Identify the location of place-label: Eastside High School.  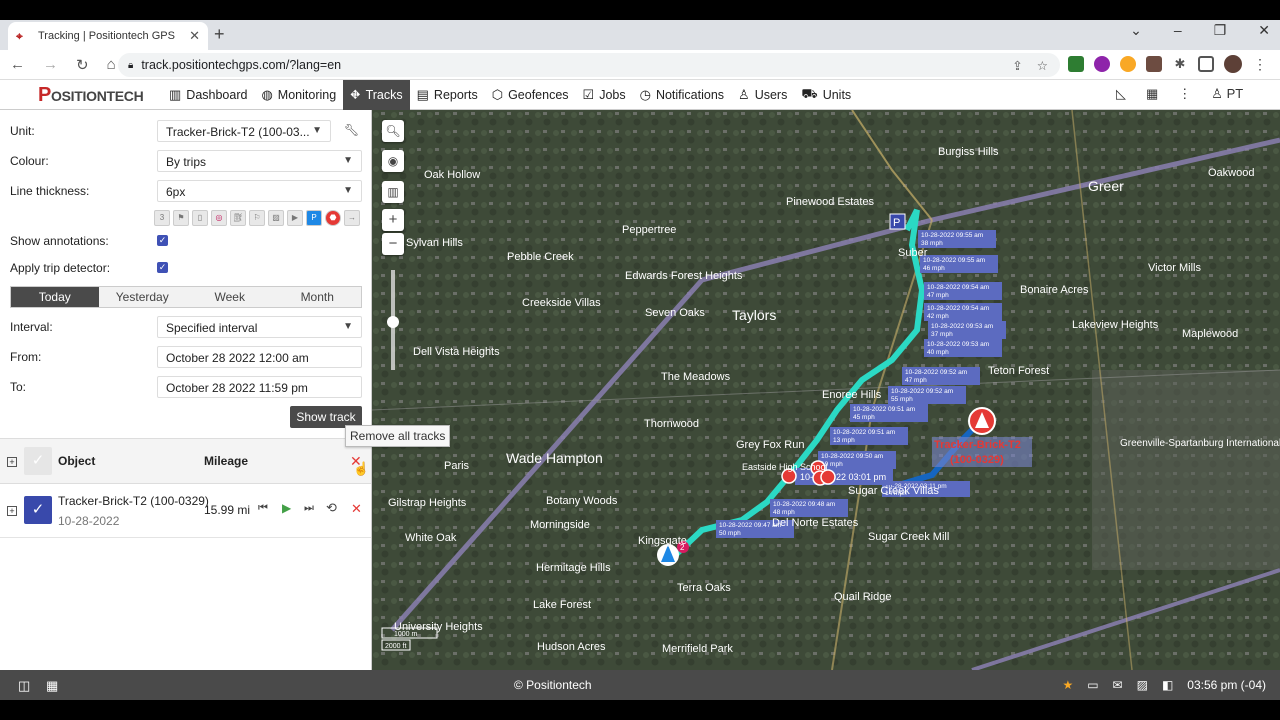
(785, 467).